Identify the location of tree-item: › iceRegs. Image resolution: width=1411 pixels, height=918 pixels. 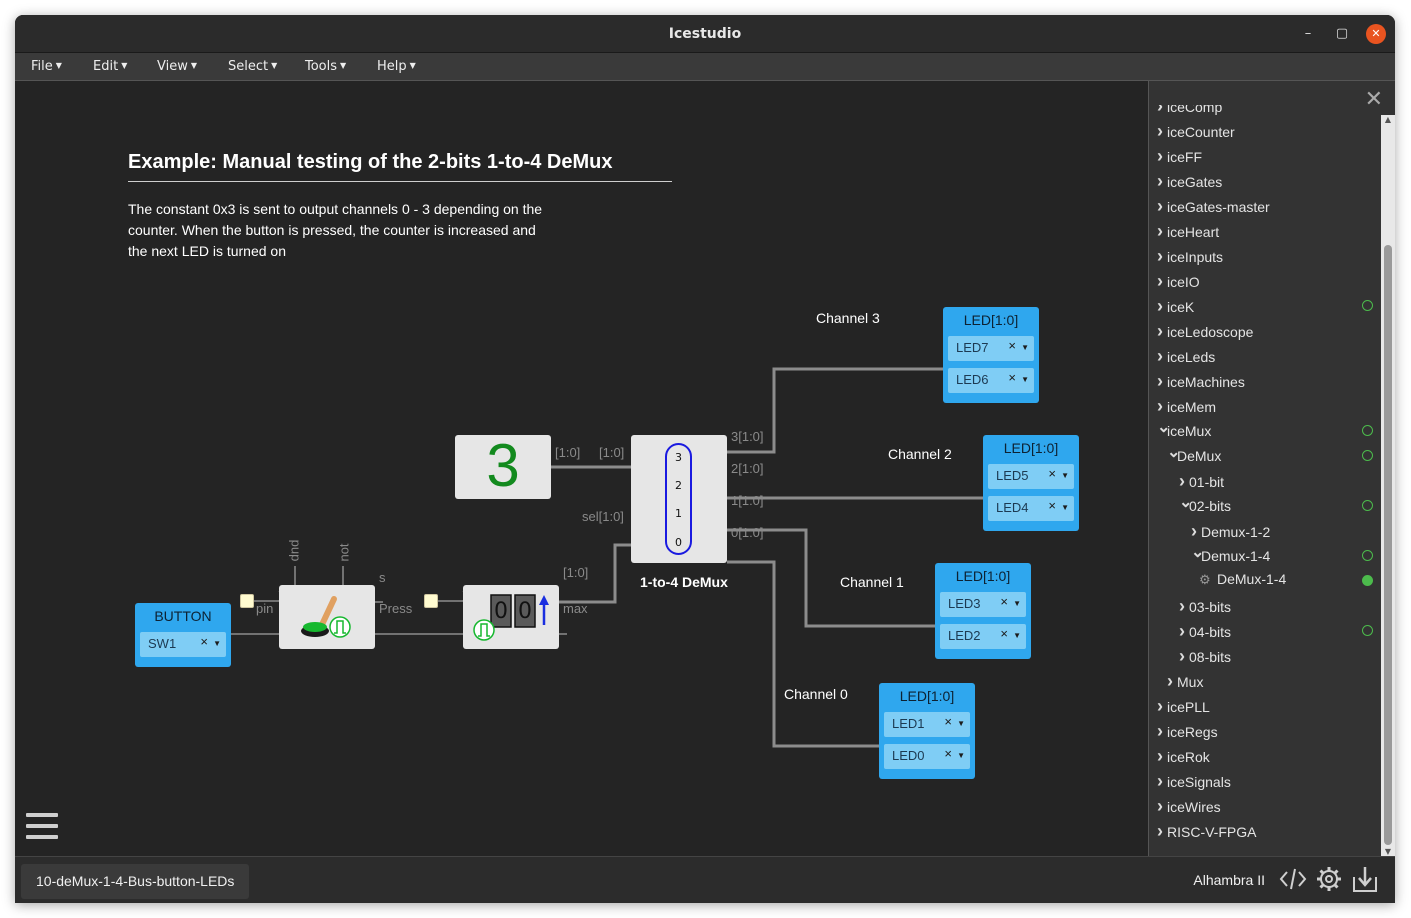
(1264, 732).